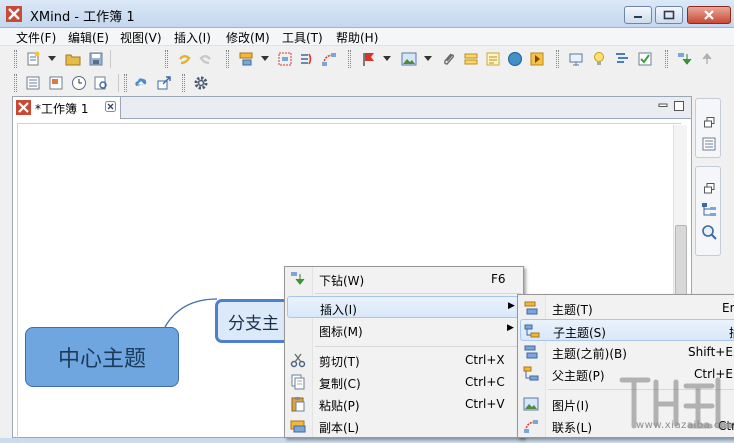 This screenshot has width=734, height=443. Describe the element at coordinates (707, 59) in the screenshot. I see `drill-up-icon` at that location.